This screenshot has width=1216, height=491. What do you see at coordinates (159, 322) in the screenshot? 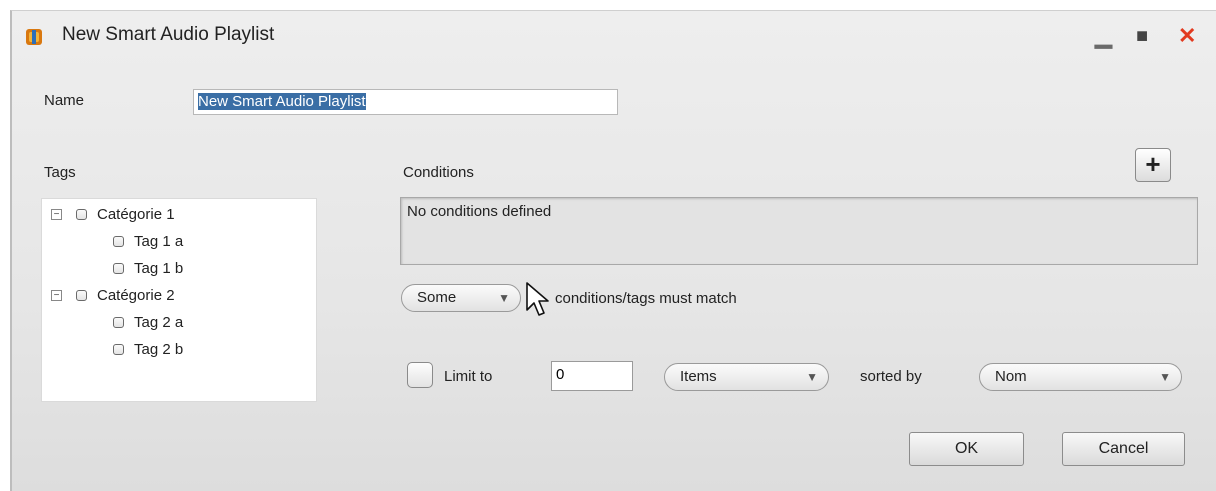
I see `tag-label: Tag 2 a` at bounding box center [159, 322].